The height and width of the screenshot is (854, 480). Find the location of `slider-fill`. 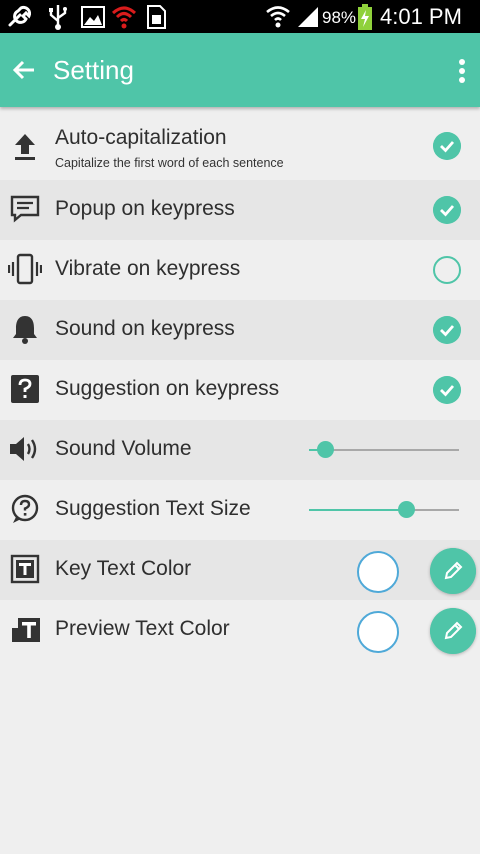

slider-fill is located at coordinates (358, 510).